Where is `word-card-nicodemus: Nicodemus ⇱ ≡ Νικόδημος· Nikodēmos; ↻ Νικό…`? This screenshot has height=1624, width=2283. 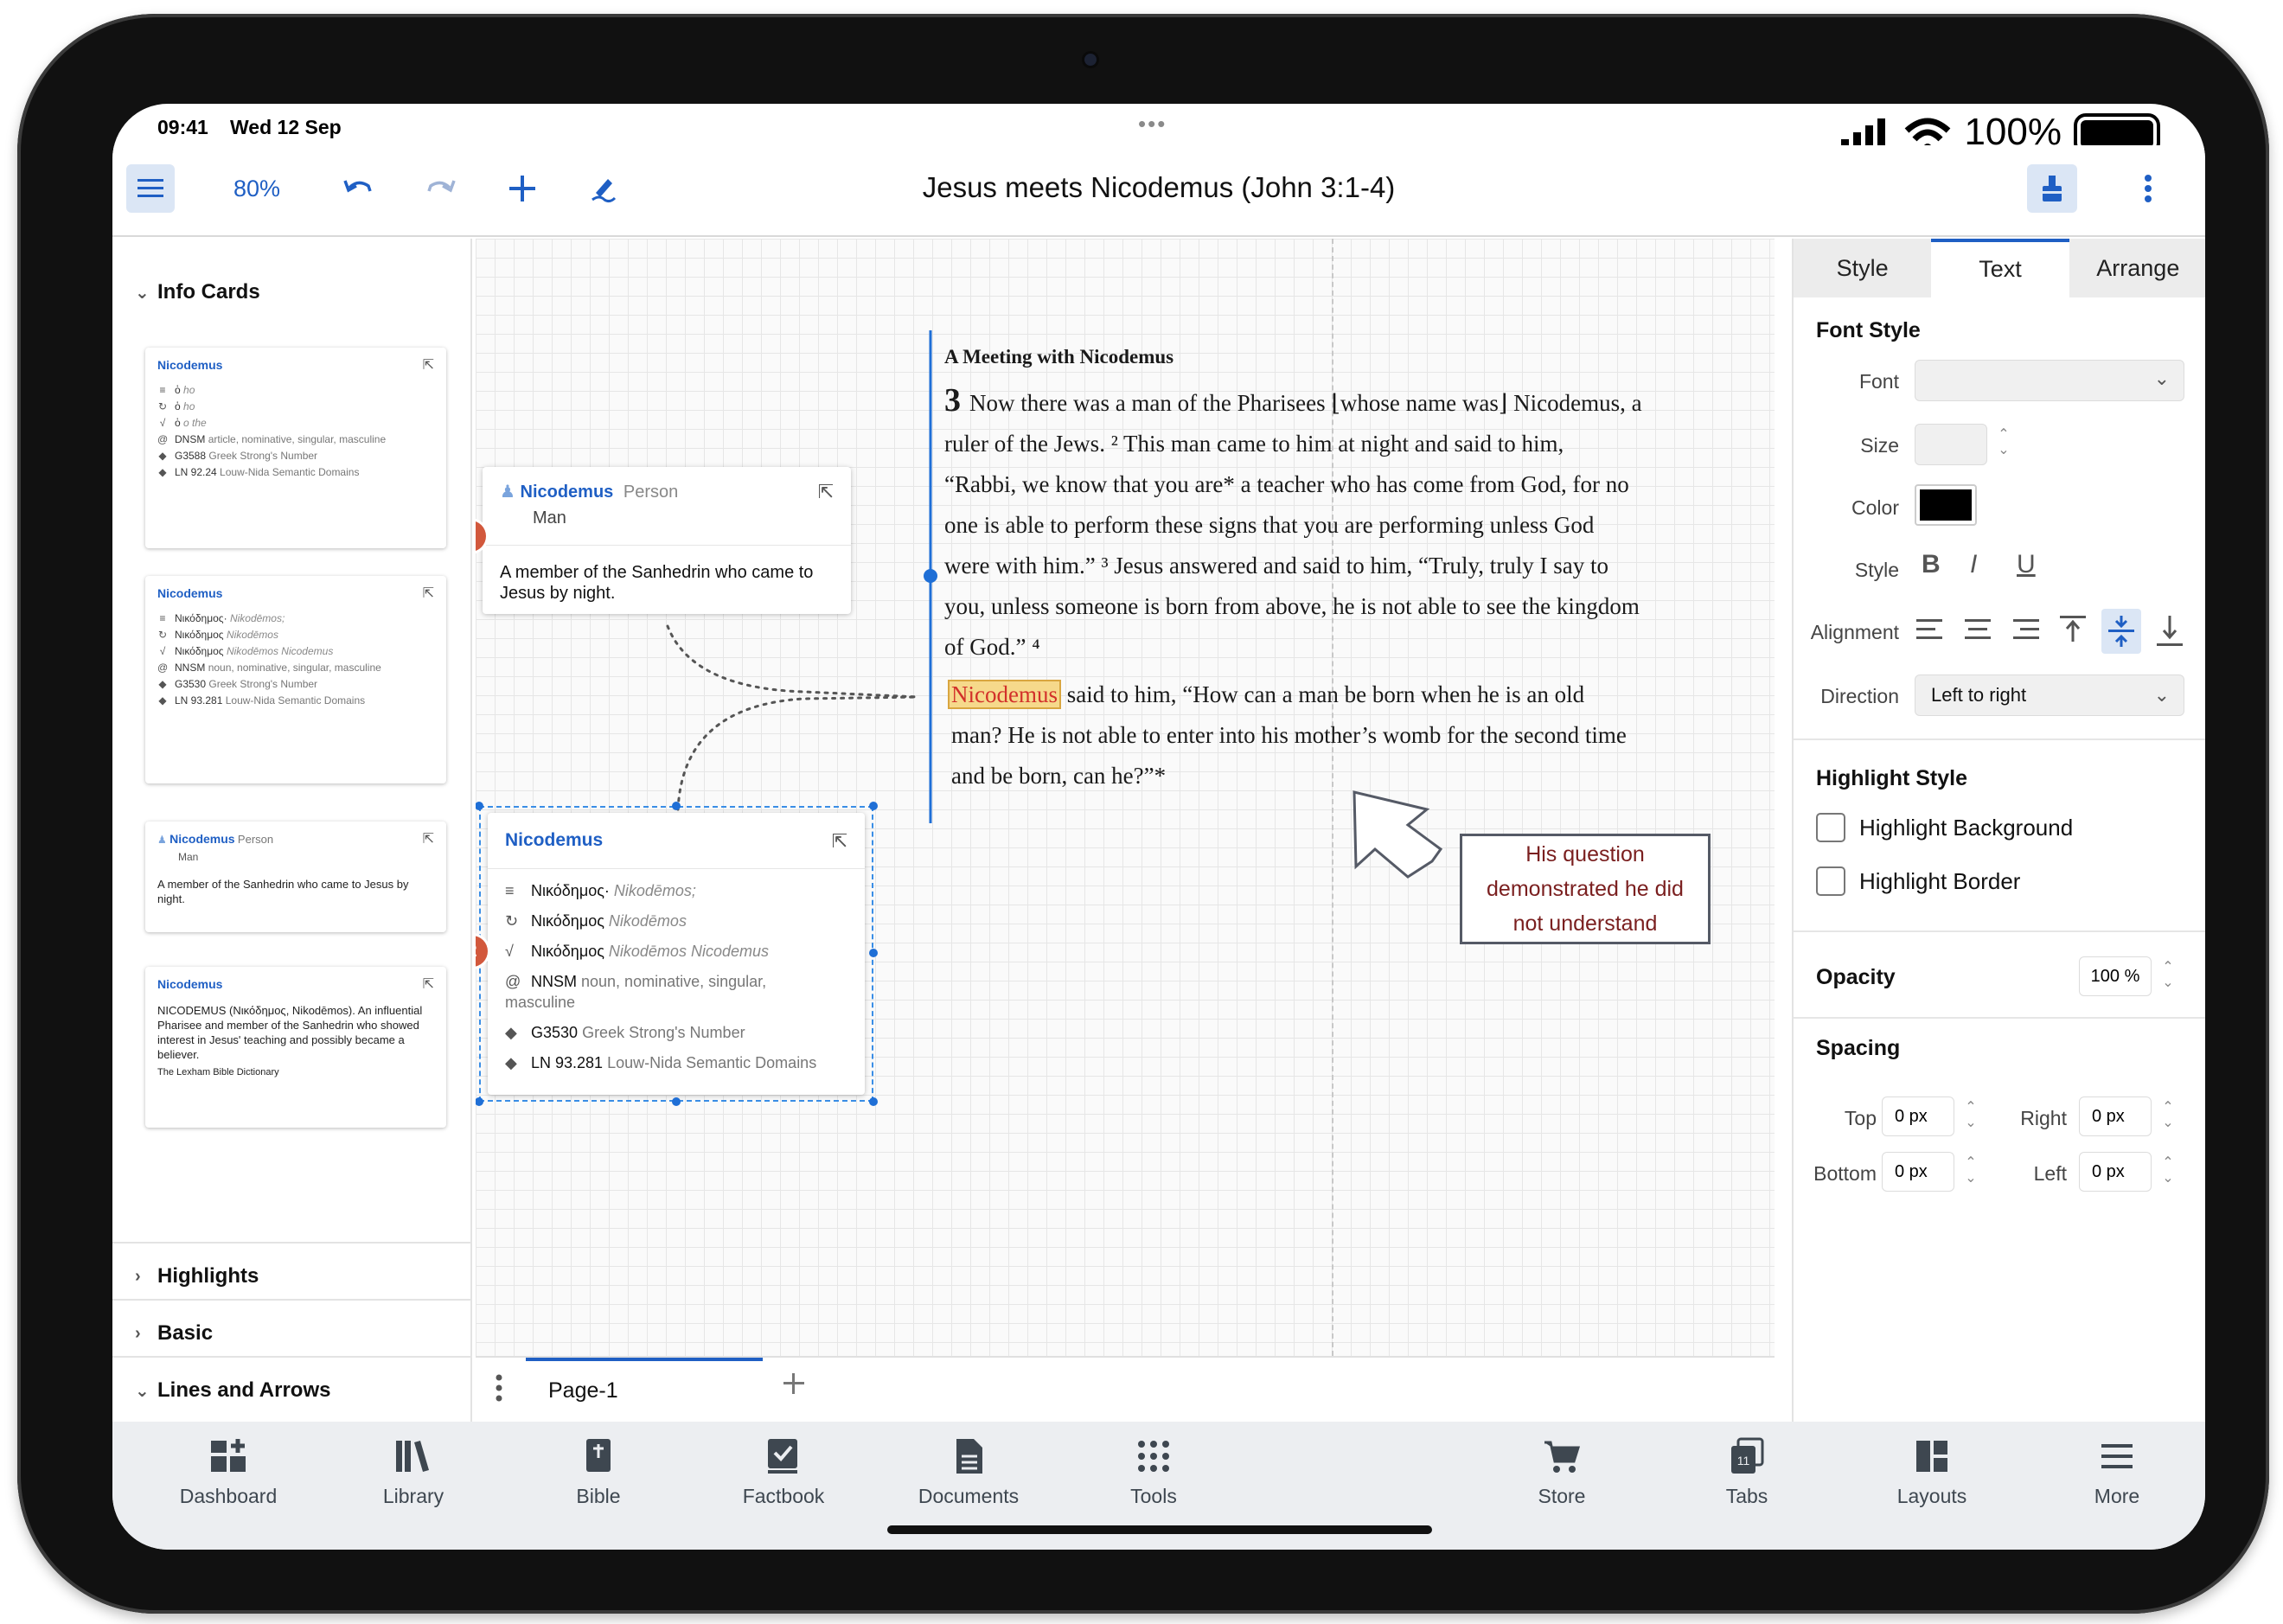 word-card-nicodemus: Nicodemus ⇱ ≡ Νικόδημος· Nikodēmos; ↻ Νικό… is located at coordinates (676, 954).